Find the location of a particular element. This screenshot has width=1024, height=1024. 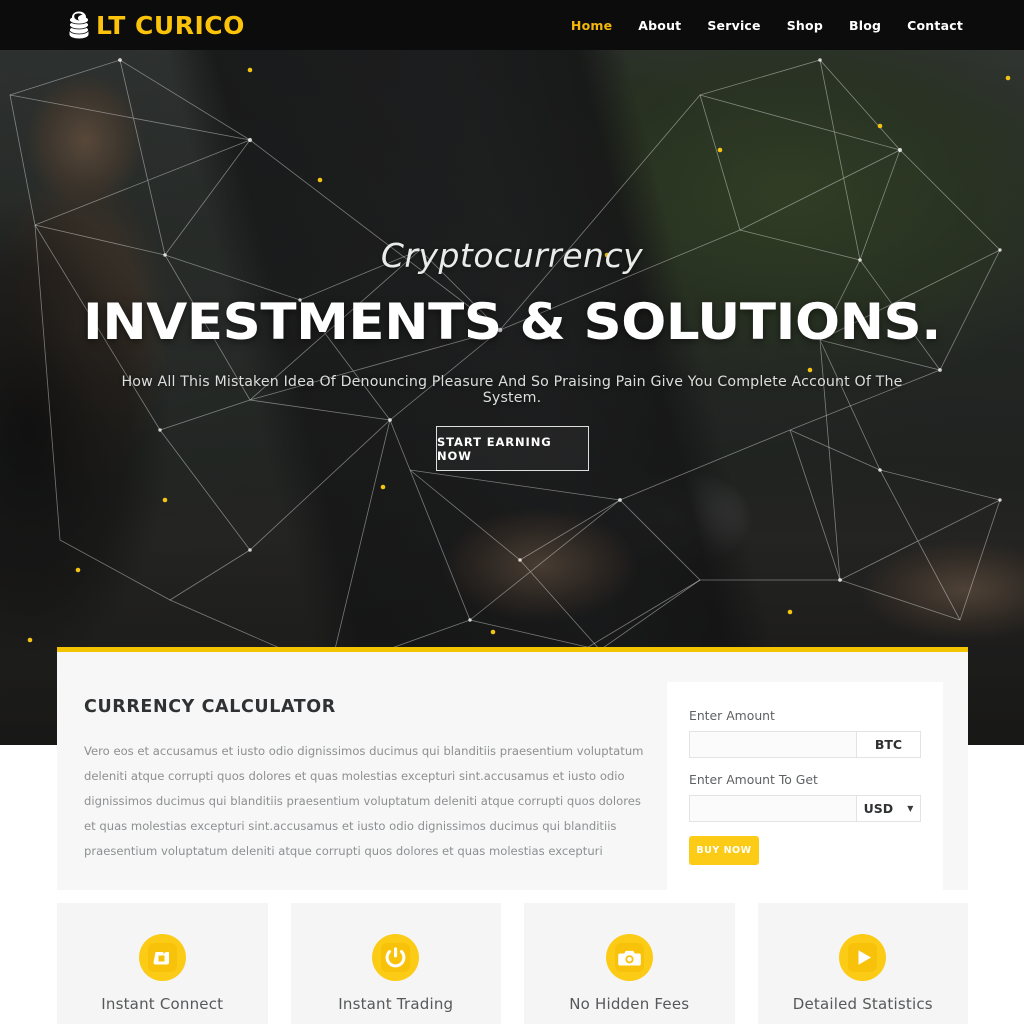

buy-now-button: BUY NOW is located at coordinates (724, 850).